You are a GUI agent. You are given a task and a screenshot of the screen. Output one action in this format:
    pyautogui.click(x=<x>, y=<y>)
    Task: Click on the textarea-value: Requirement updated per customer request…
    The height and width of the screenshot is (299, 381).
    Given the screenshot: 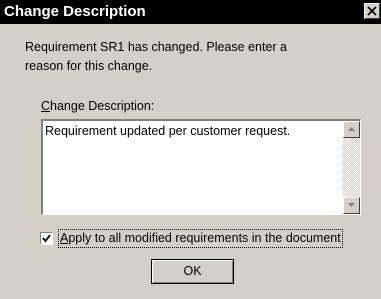 What is the action you would take?
    pyautogui.click(x=168, y=131)
    